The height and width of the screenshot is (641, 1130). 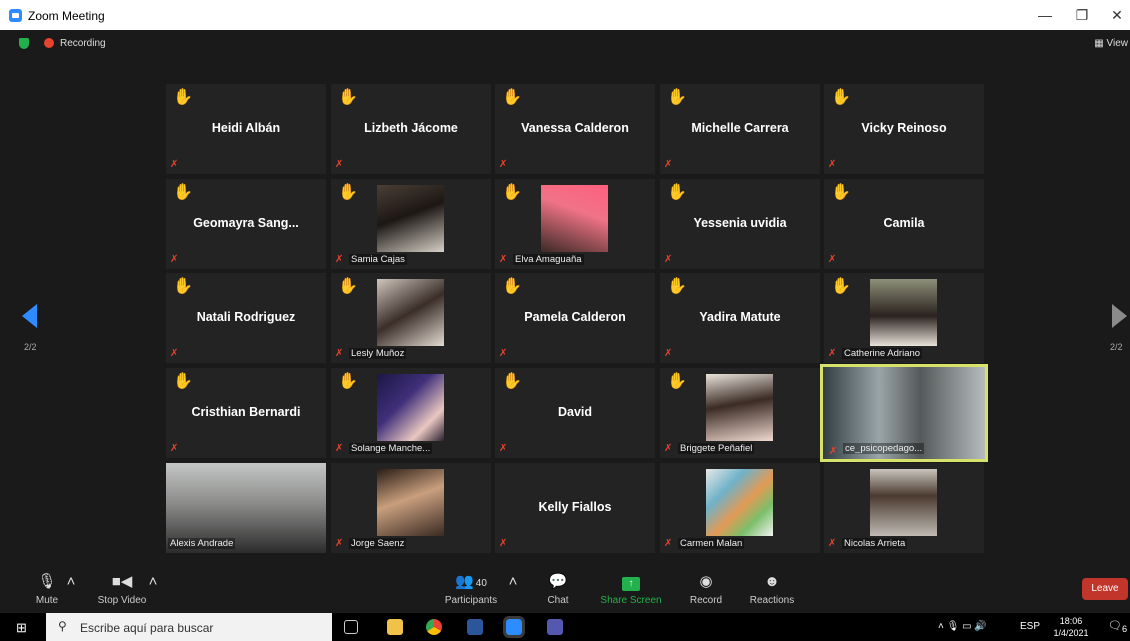 I want to click on participant-video-tile: ✋ ✗ Elva Amaguaña, so click(x=575, y=224).